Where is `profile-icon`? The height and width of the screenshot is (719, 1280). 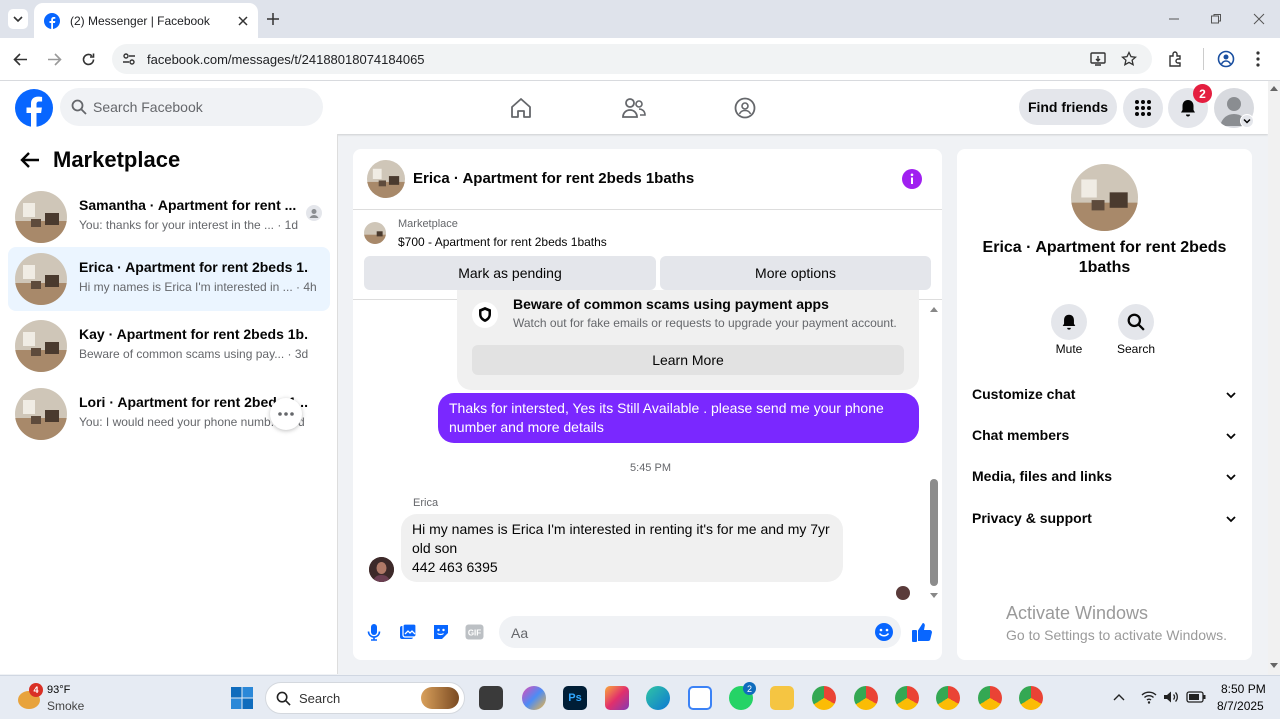 profile-icon is located at coordinates (1226, 59).